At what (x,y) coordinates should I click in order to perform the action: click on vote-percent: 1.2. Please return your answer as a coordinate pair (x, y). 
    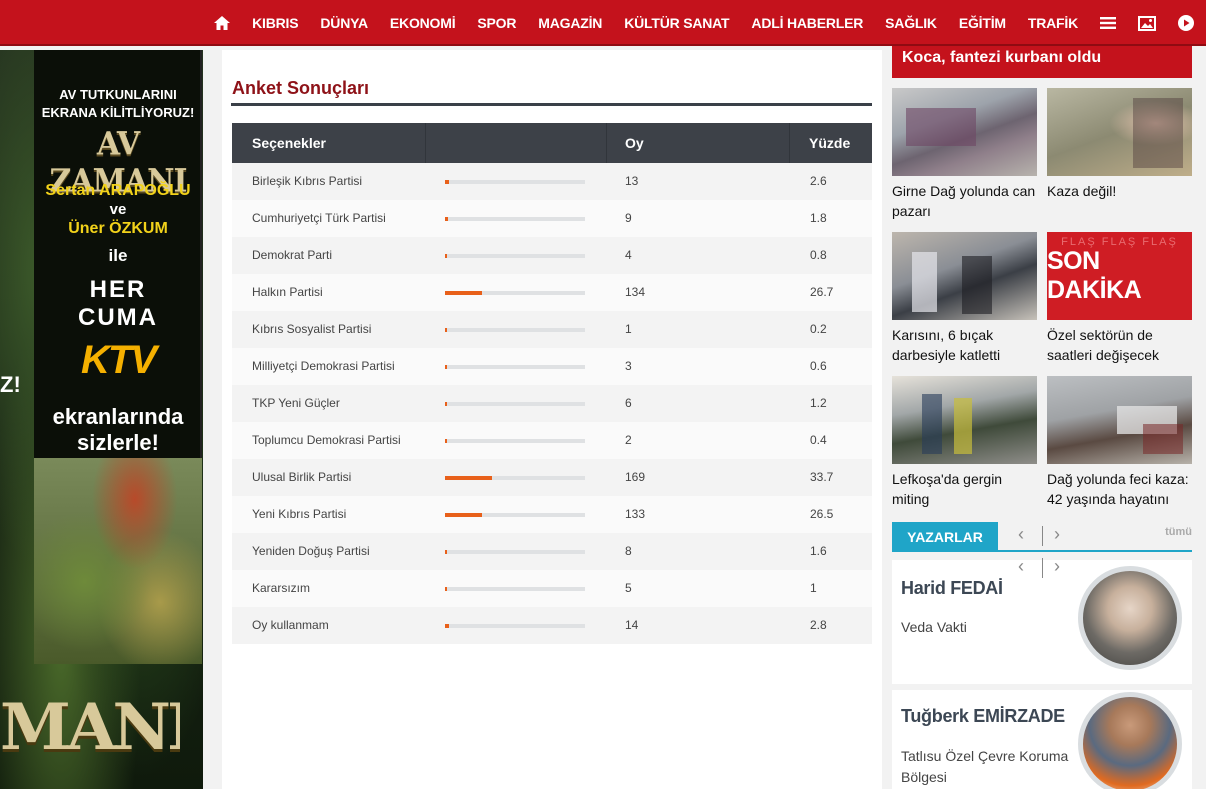
    Looking at the image, I should click on (818, 403).